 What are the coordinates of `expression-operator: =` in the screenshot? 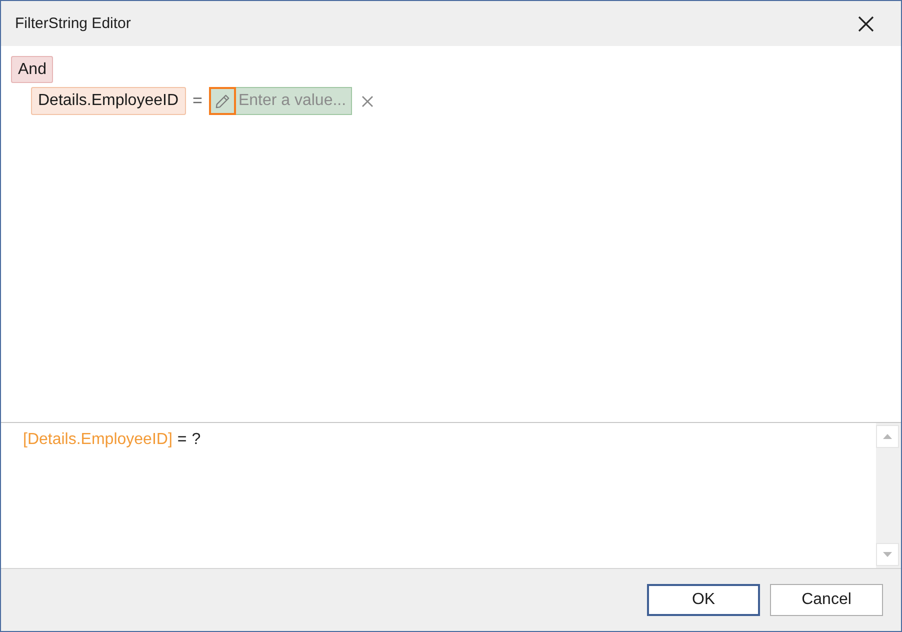 It's located at (182, 440).